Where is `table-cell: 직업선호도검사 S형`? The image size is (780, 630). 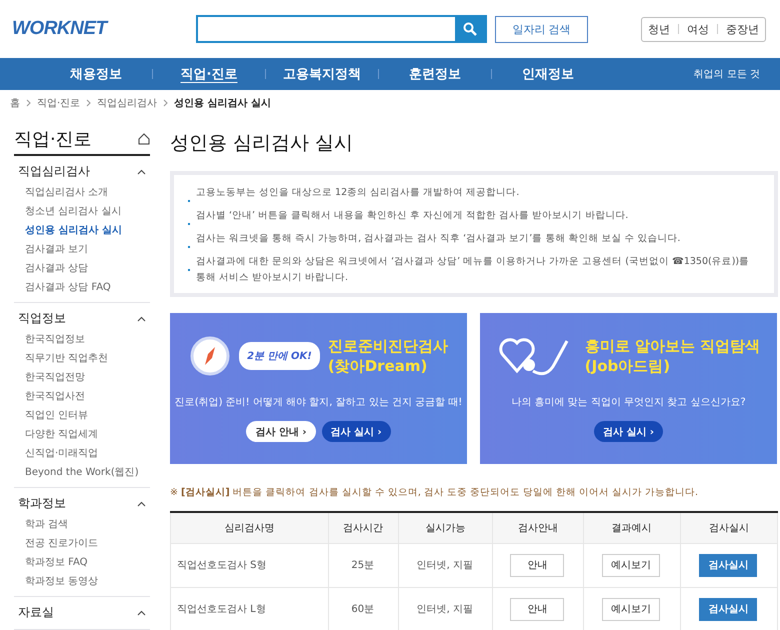
table-cell: 직업선호도검사 S형 is located at coordinates (249, 565).